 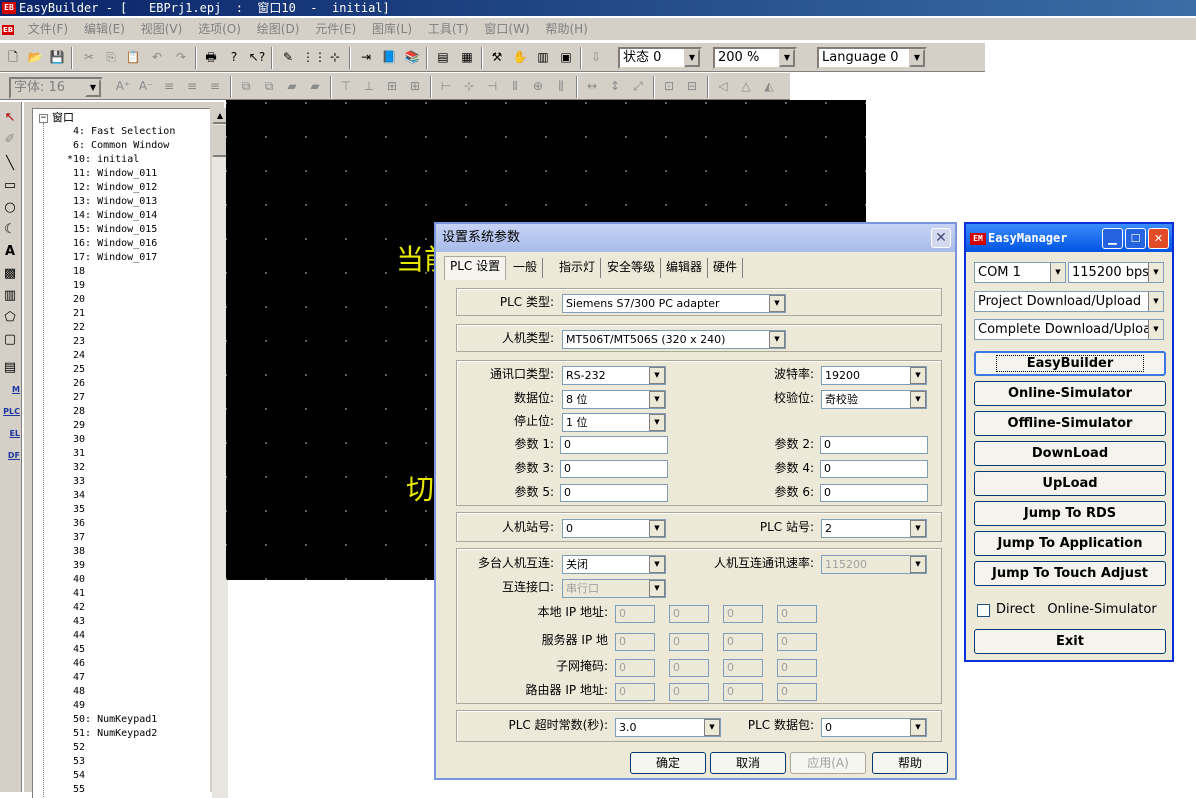 What do you see at coordinates (874, 528) in the screenshot?
I see `plc-station-select: 2 ▼` at bounding box center [874, 528].